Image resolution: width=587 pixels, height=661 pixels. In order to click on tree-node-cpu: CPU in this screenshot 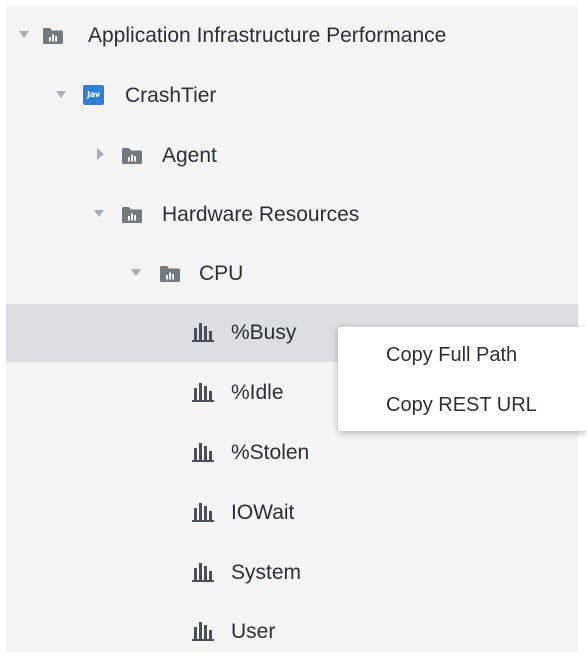, I will do `click(292, 274)`.